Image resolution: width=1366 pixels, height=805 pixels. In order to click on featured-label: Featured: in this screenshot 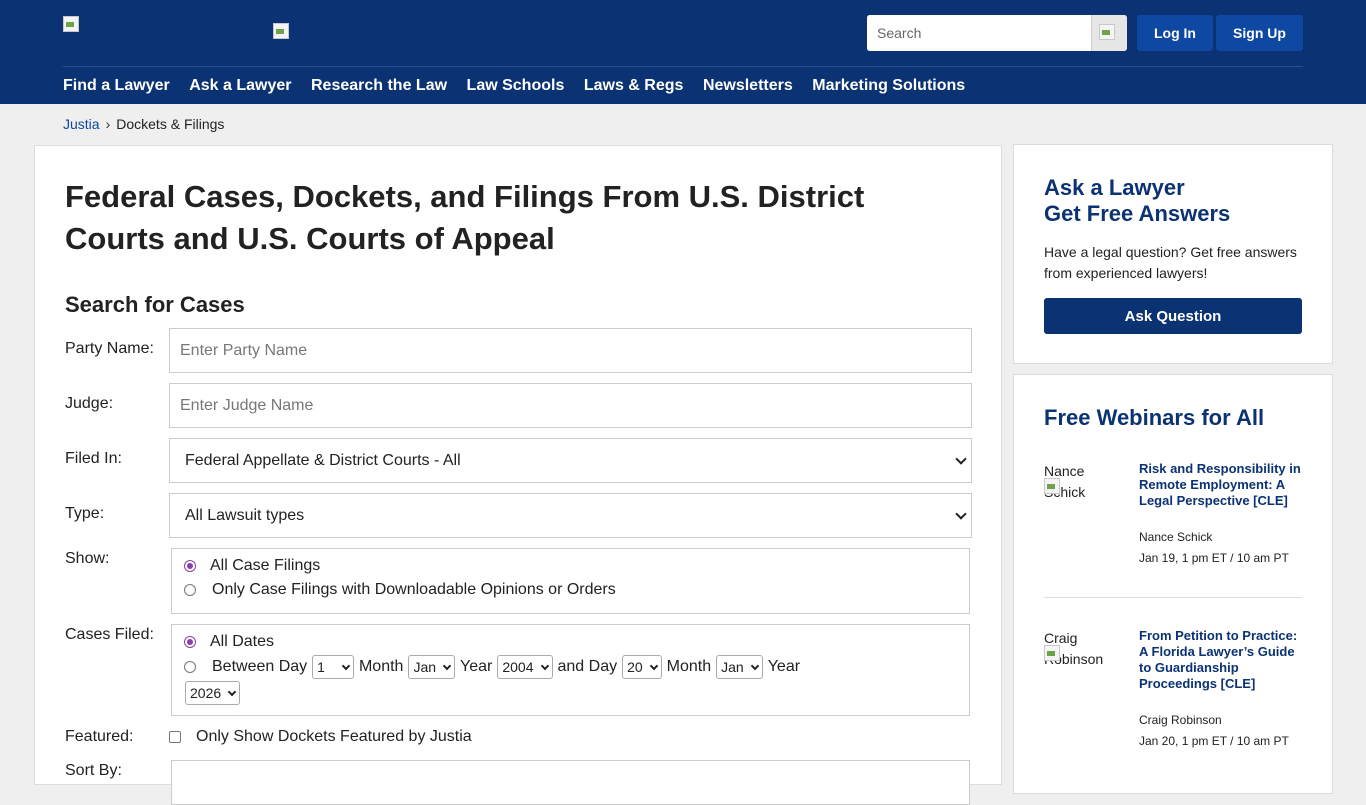, I will do `click(99, 736)`.